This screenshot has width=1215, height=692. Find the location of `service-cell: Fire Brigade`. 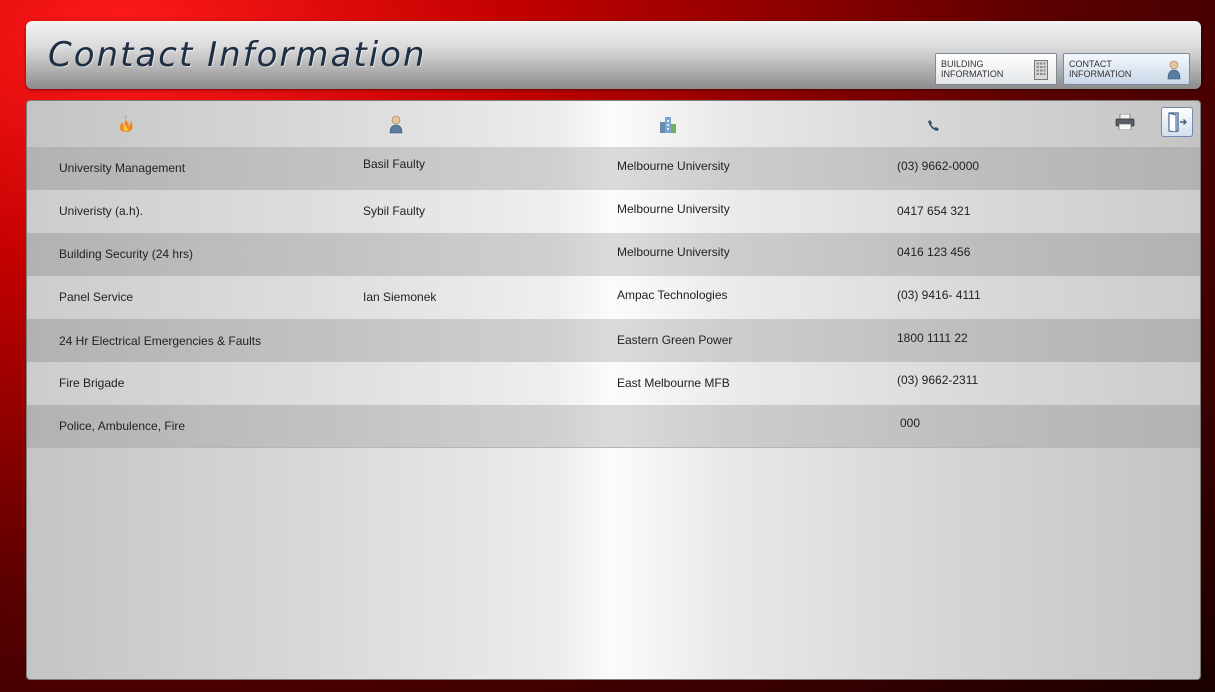

service-cell: Fire Brigade is located at coordinates (92, 383).